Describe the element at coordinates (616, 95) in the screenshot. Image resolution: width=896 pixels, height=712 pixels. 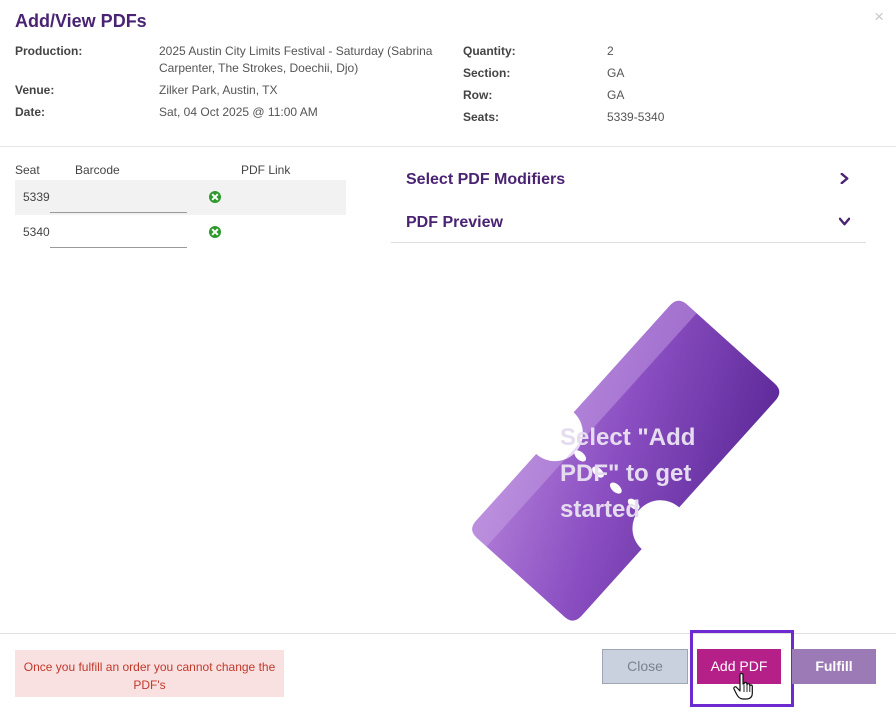
I see `row-value: GA` at that location.